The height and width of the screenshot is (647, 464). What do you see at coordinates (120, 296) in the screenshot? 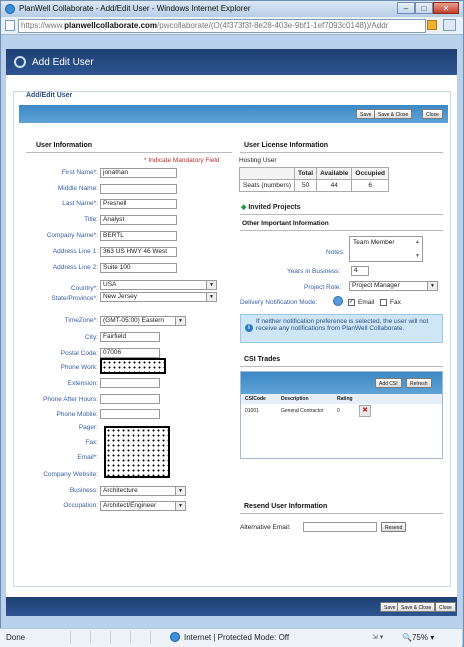
I see `state-value: New Jersey` at bounding box center [120, 296].